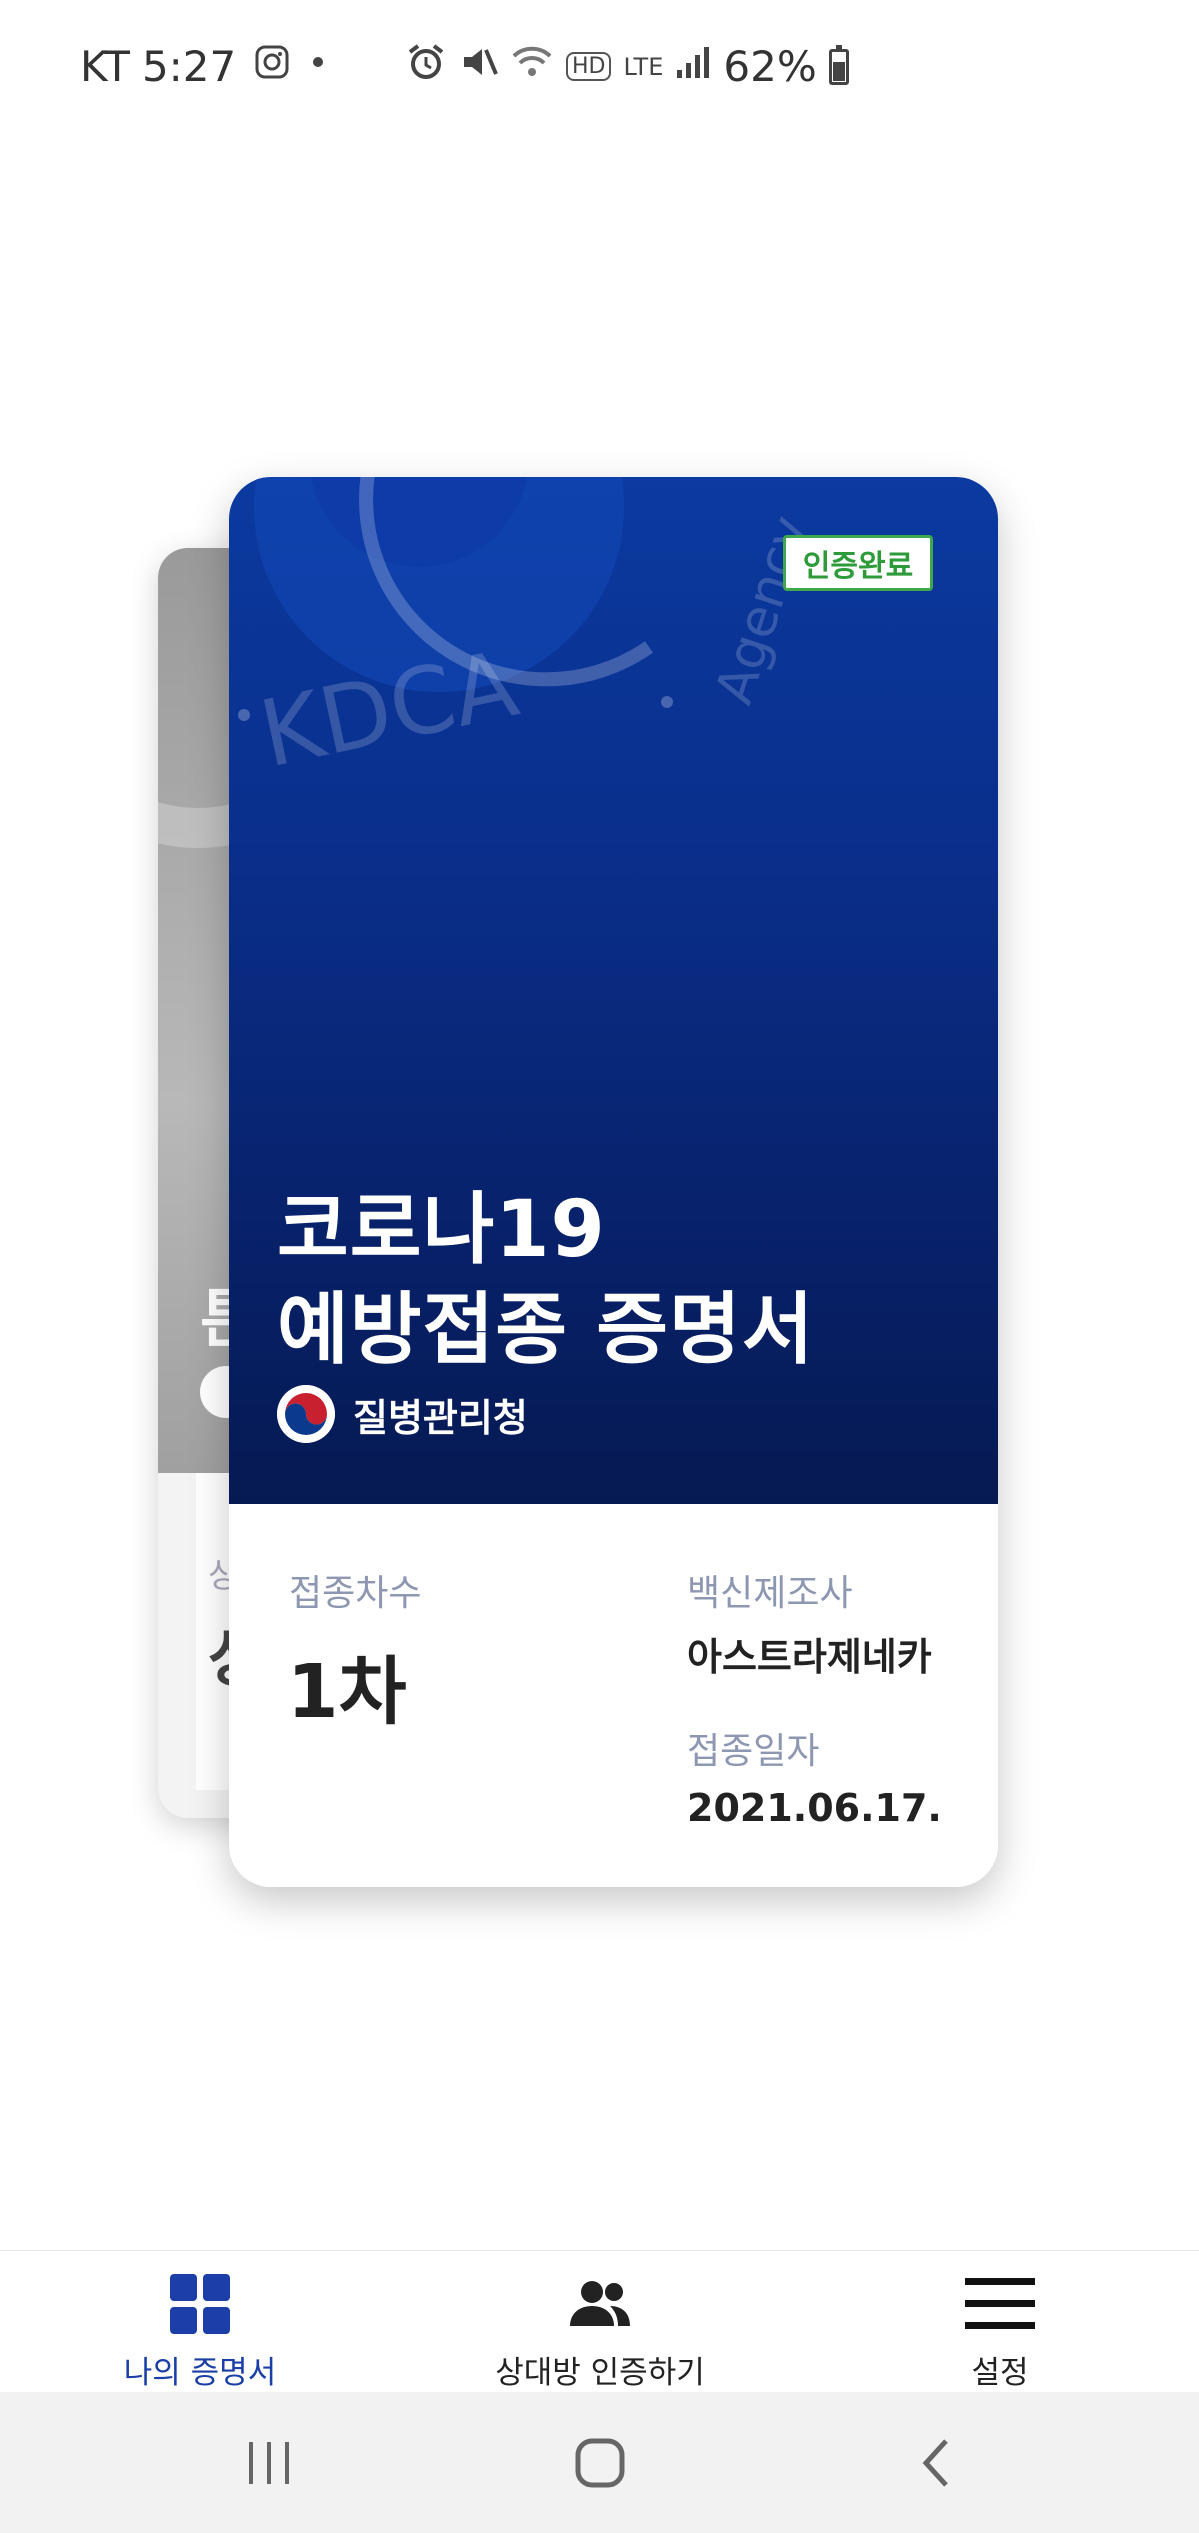  I want to click on status-left: KT 5:27, so click(204, 66).